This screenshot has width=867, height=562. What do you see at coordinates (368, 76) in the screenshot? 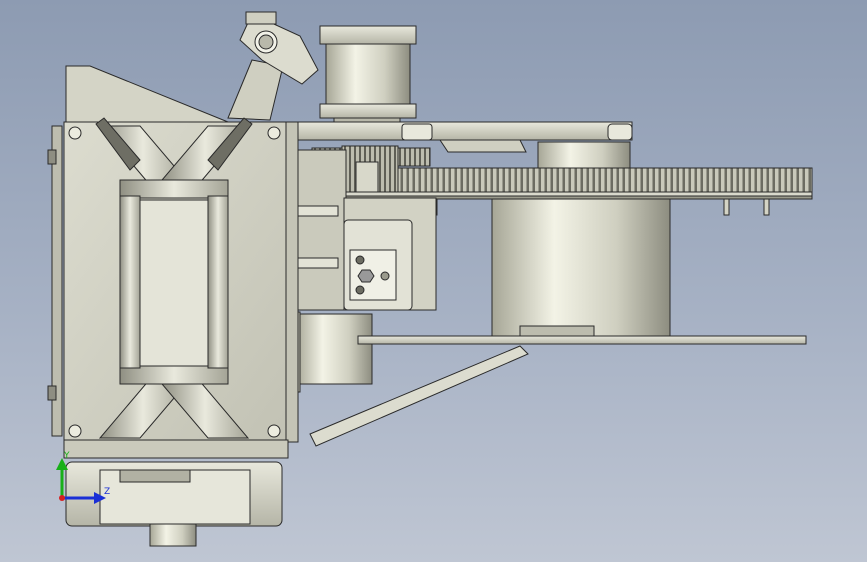
I see `stepper-motor` at bounding box center [368, 76].